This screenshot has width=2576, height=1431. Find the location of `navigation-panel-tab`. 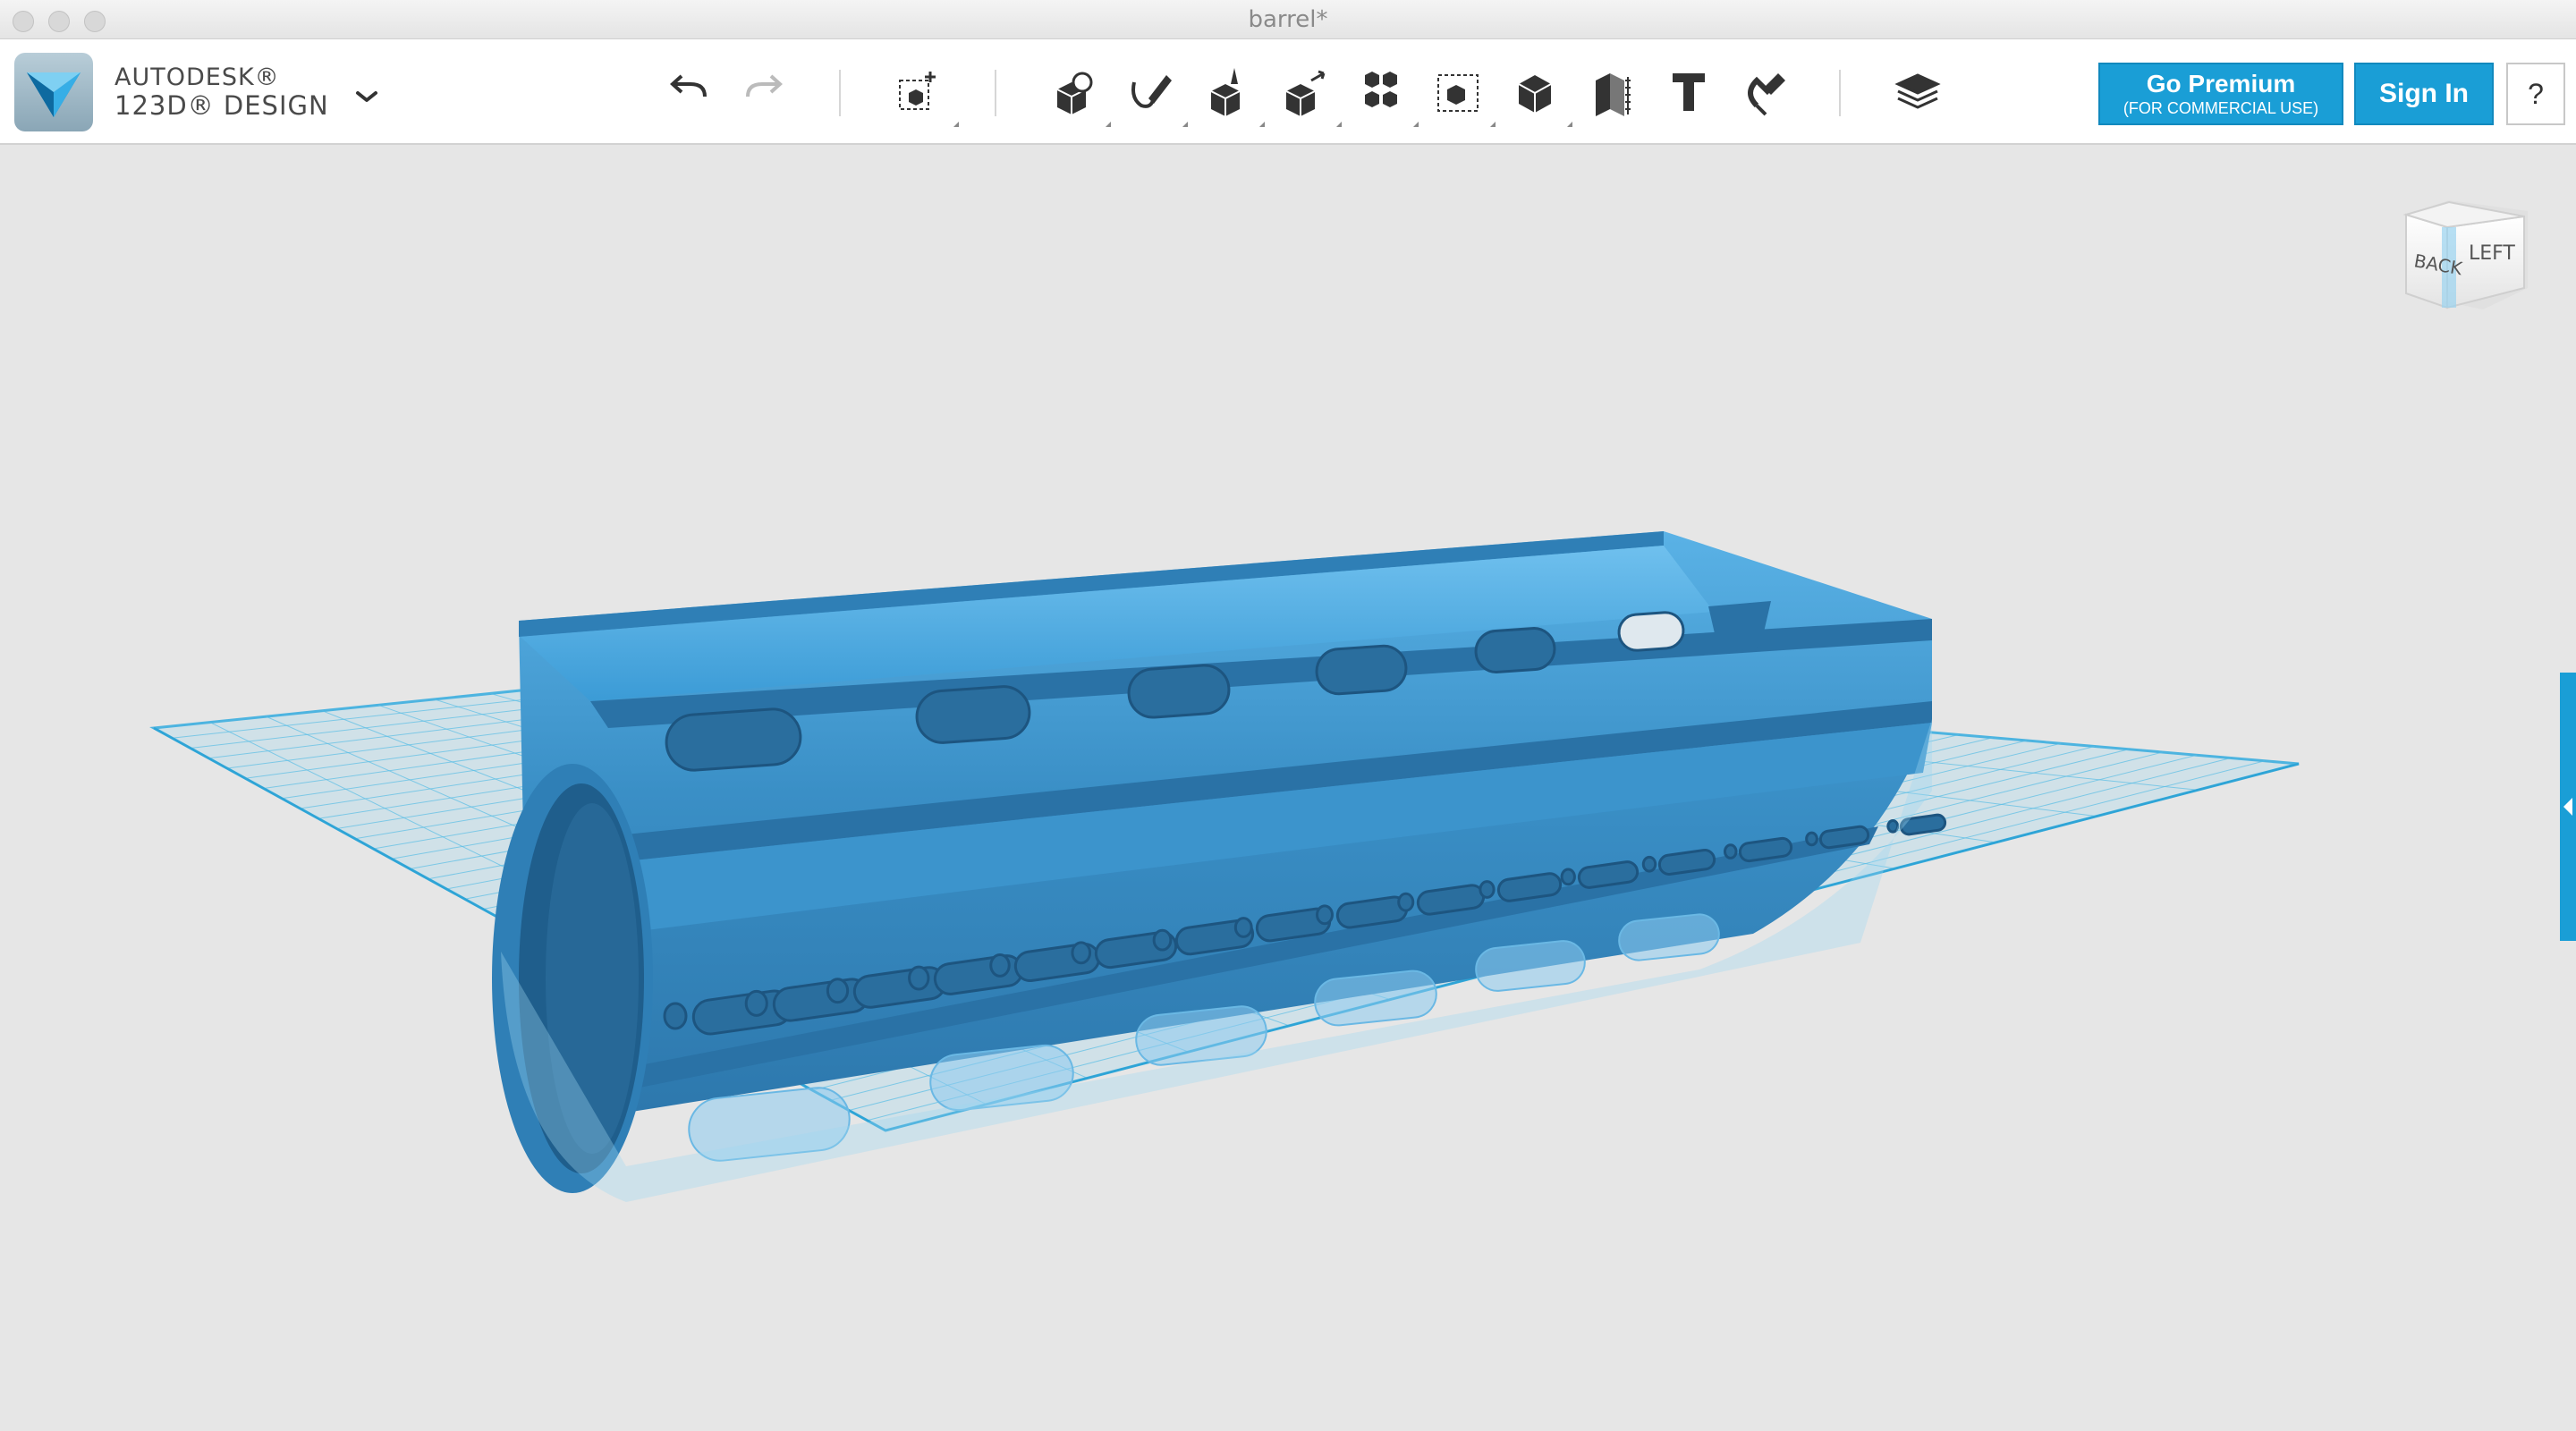

navigation-panel-tab is located at coordinates (2568, 807).